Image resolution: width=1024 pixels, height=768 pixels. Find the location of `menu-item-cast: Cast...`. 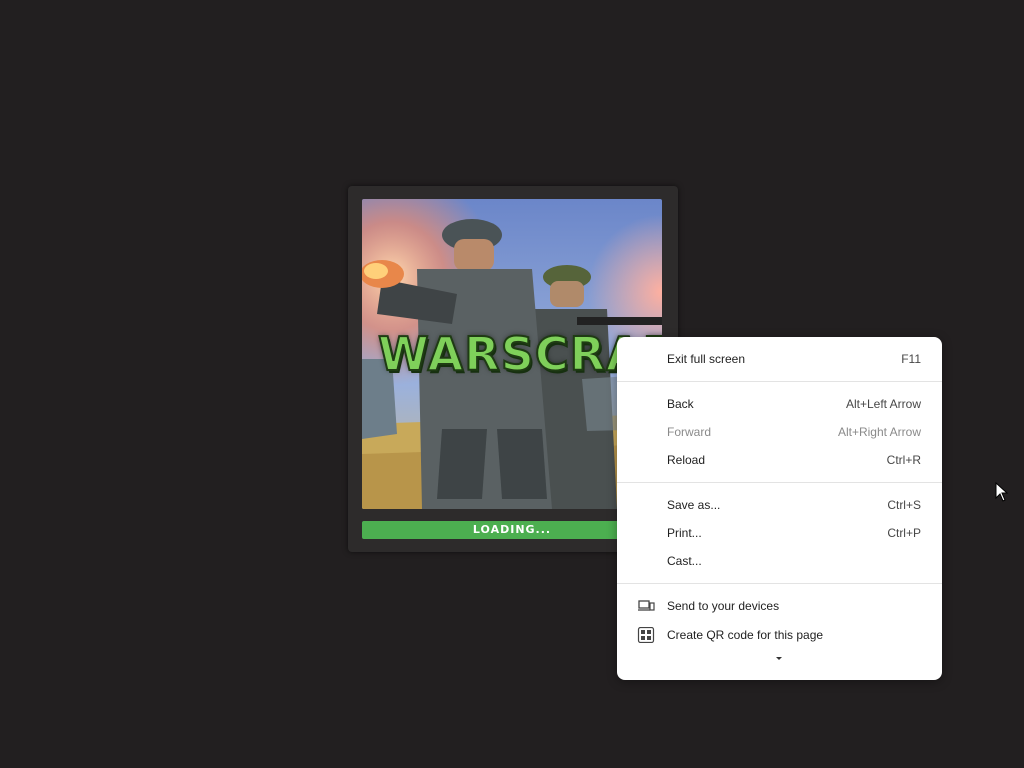

menu-item-cast: Cast... is located at coordinates (779, 561).